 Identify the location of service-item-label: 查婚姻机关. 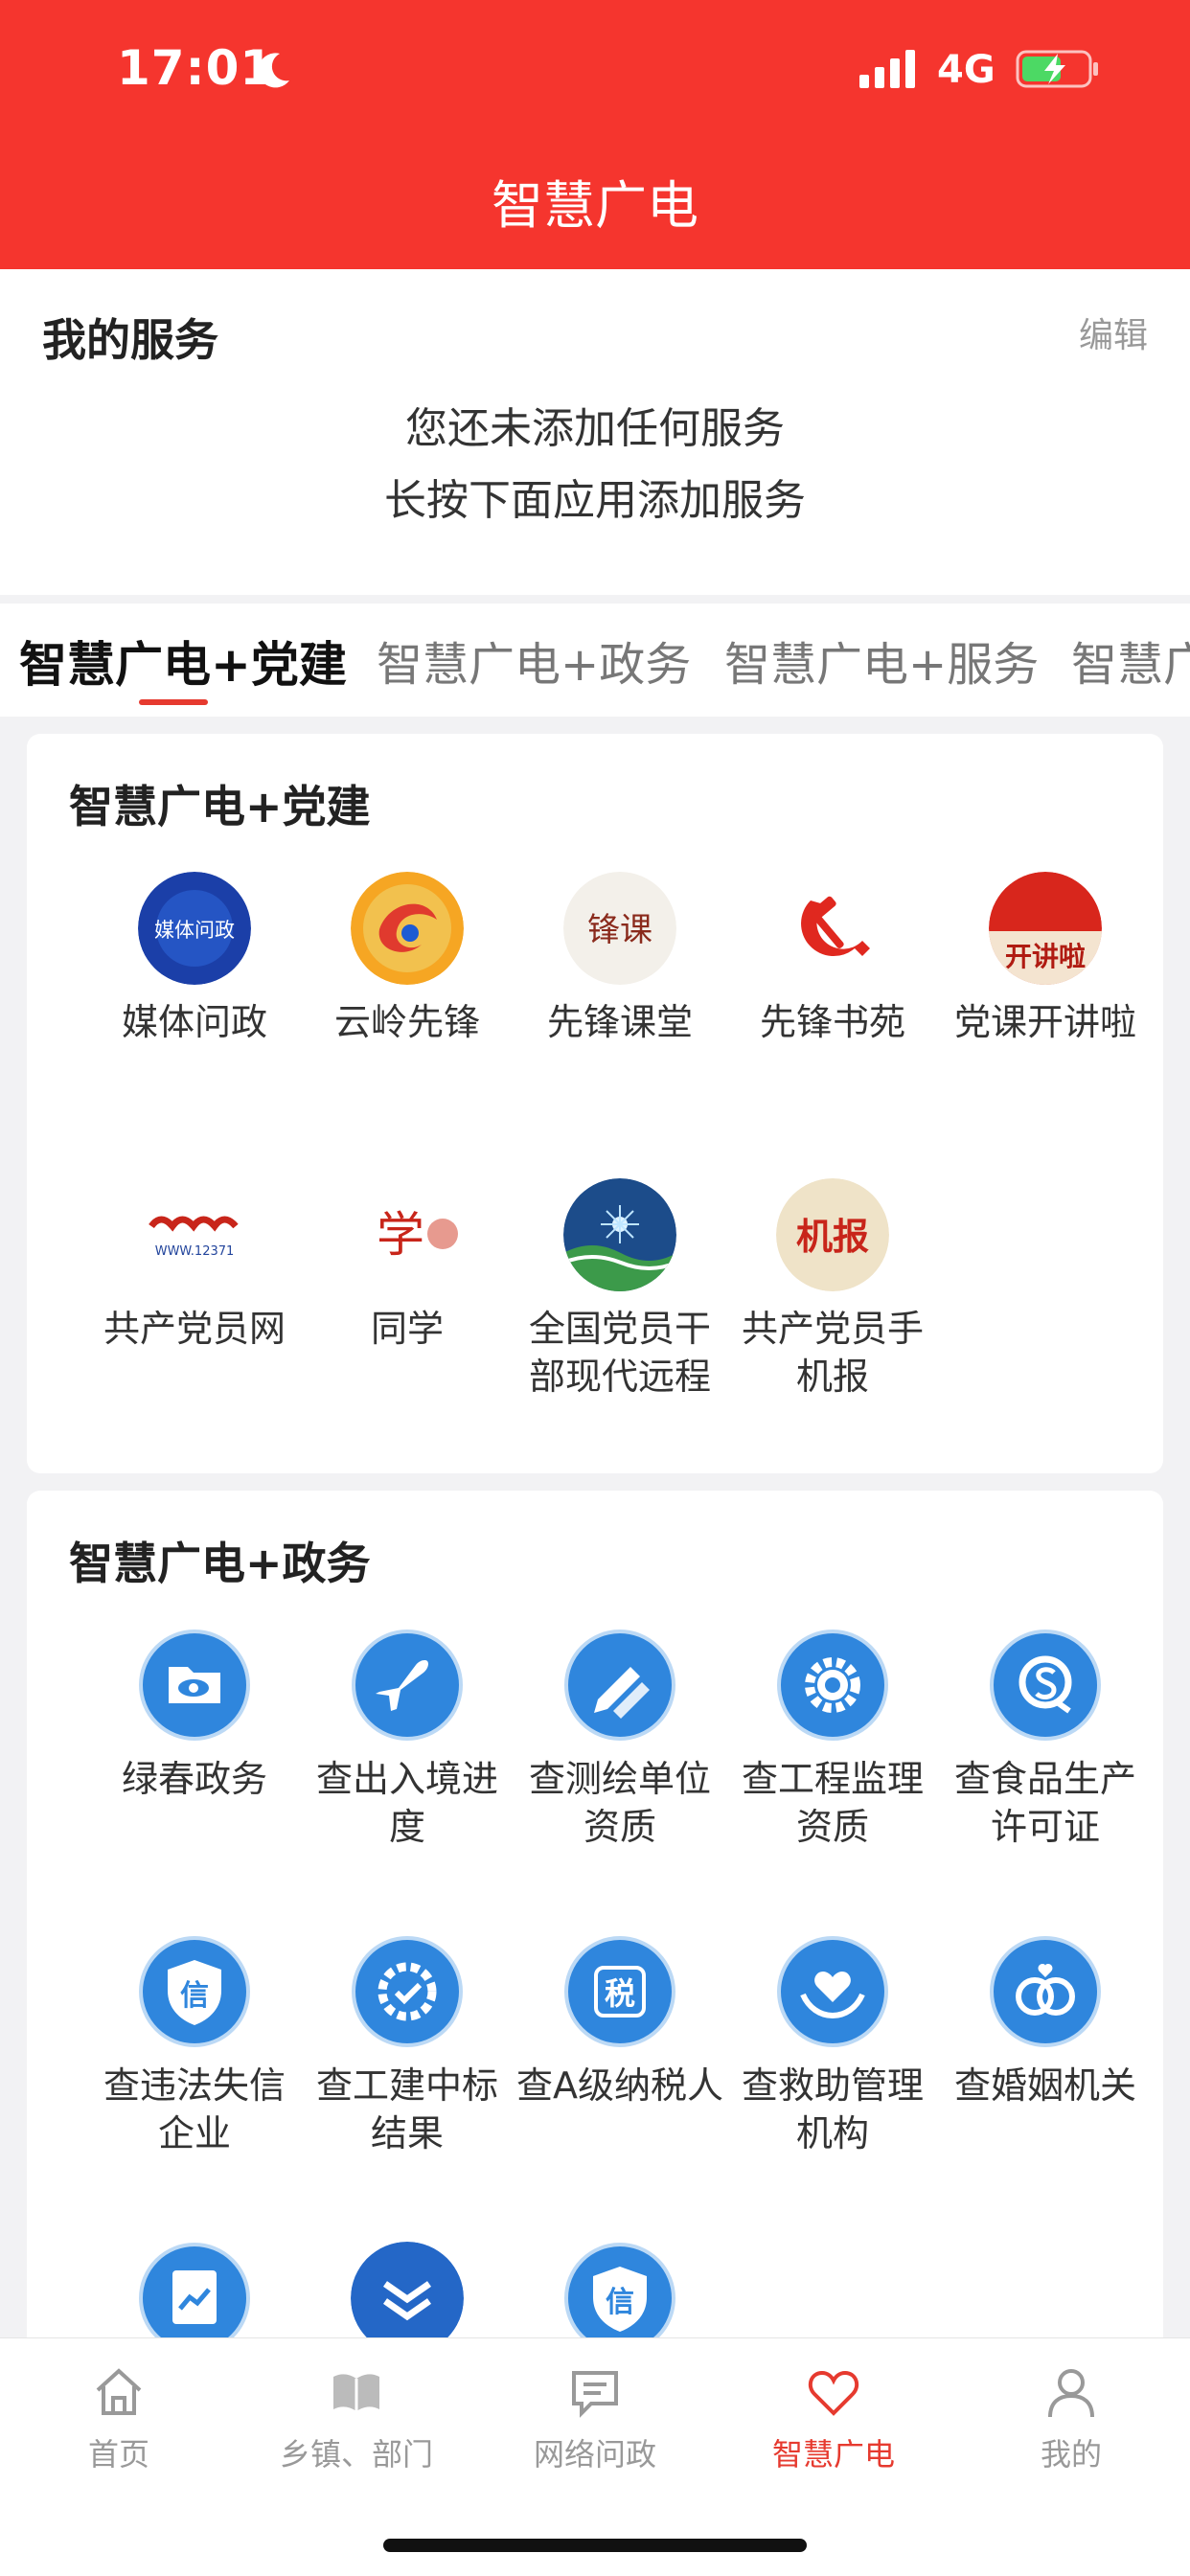
(1044, 2085).